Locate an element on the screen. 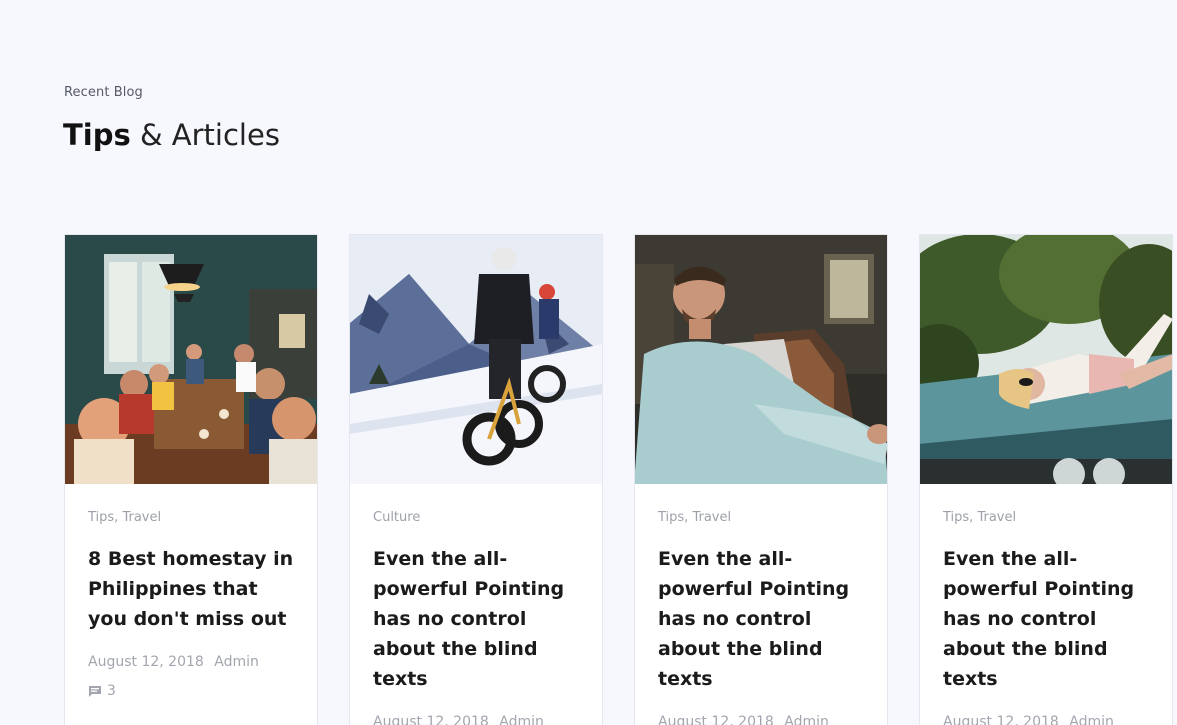 This screenshot has height=725, width=1177. post-comments: 3 is located at coordinates (191, 691).